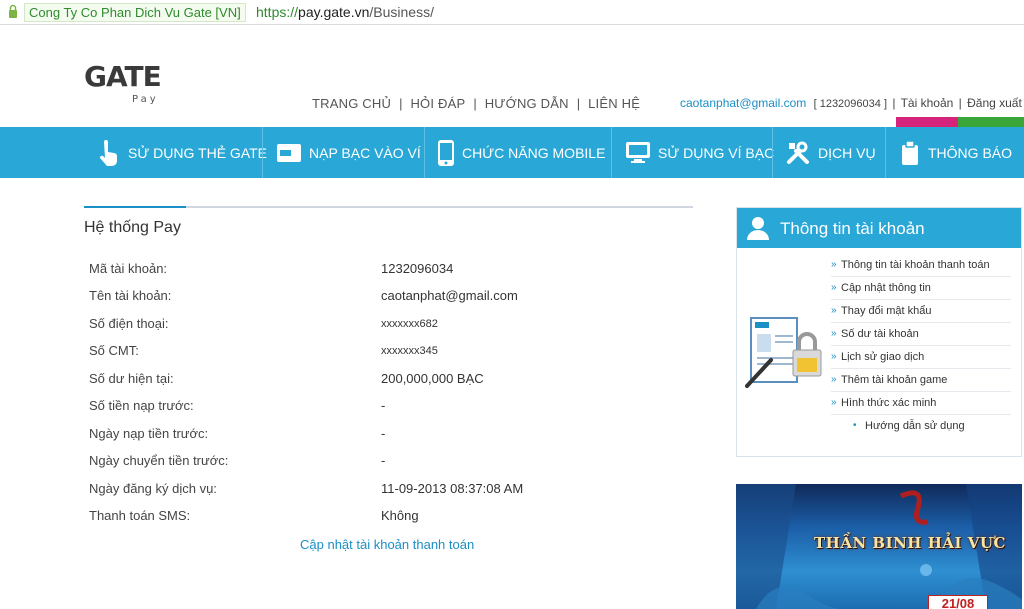 The image size is (1024, 609). I want to click on update-payment-account-link: Cập nhật tài khoản thanh toán, so click(387, 544).